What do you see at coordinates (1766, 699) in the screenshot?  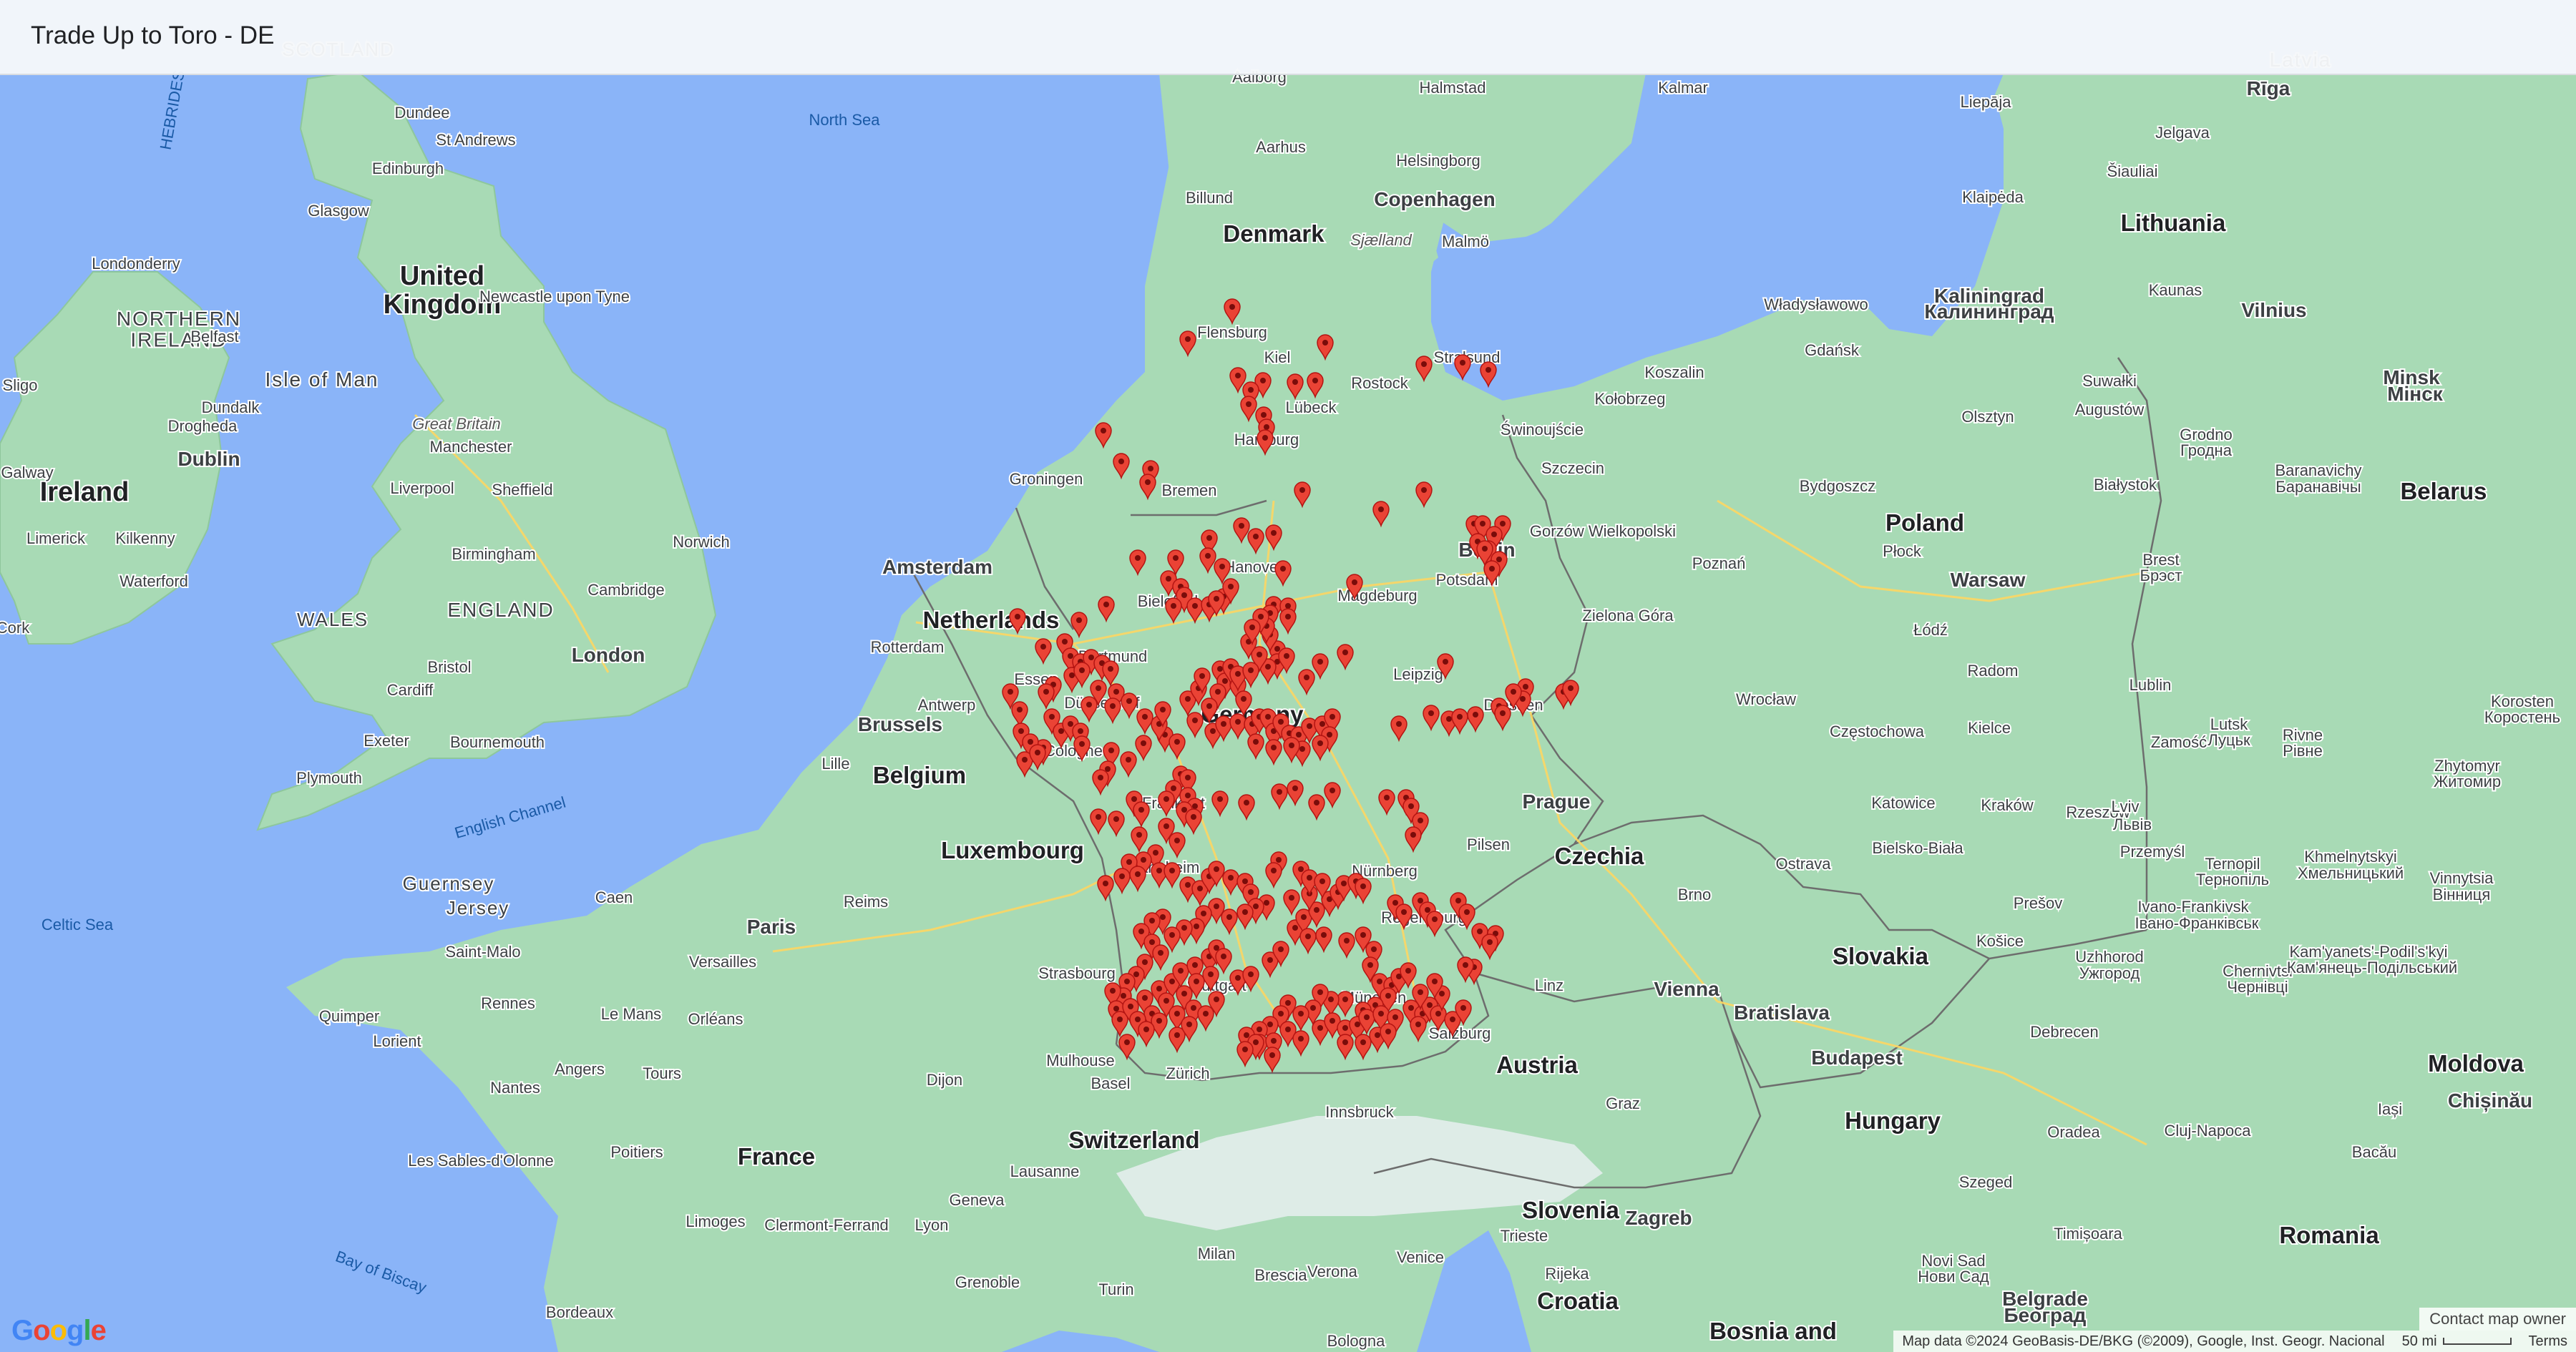 I see `city-label: Wrocław` at bounding box center [1766, 699].